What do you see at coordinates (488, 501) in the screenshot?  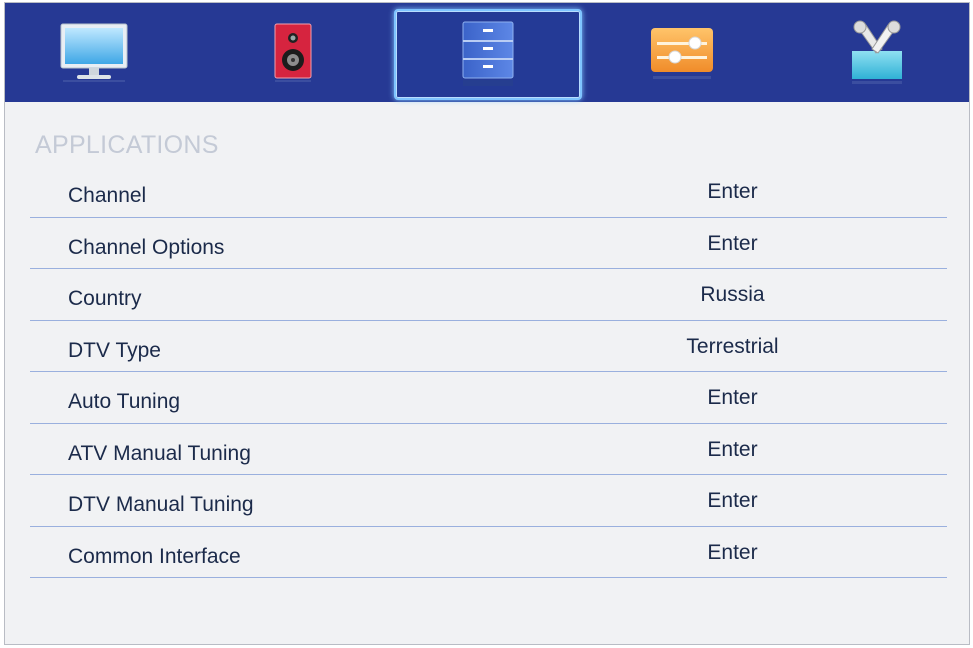 I see `menu-item-dtv-manual-tuning: DTV Manual Tuning Enter` at bounding box center [488, 501].